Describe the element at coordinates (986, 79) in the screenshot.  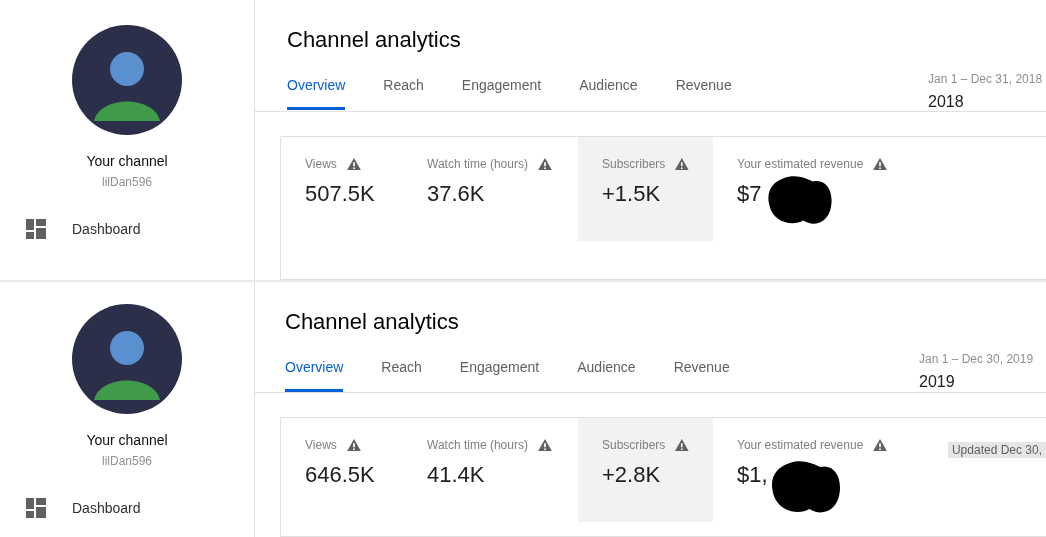
I see `date-range: Jan 1 – Dec 31, 2018` at that location.